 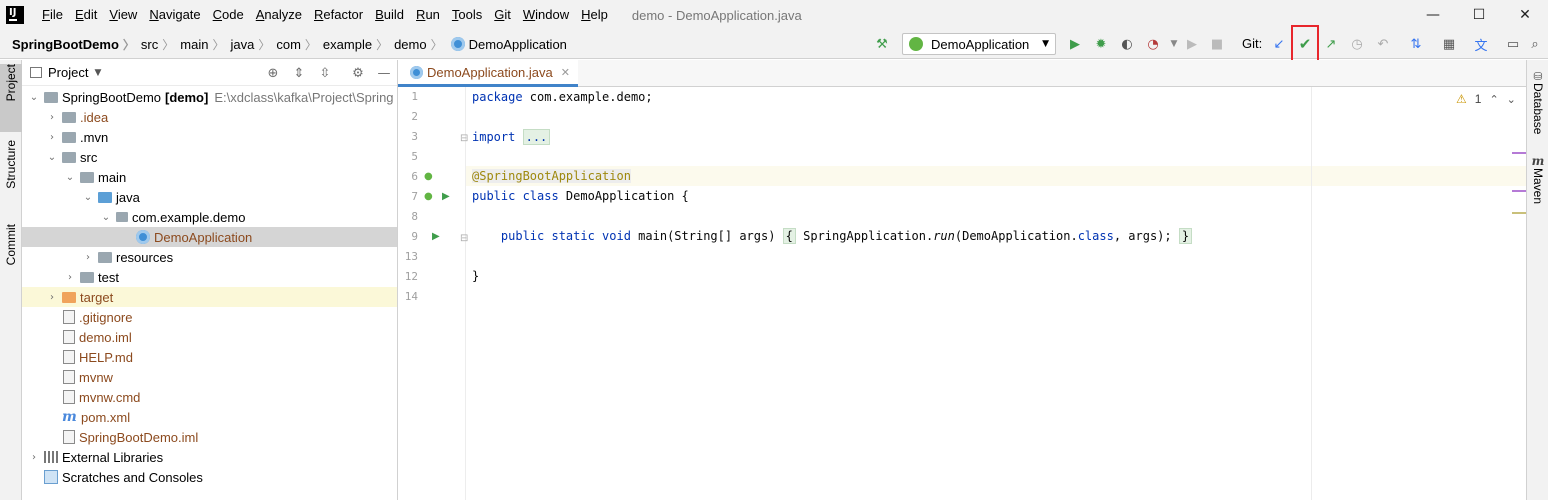 I want to click on git-history-icon: ◷, so click(x=1357, y=44).